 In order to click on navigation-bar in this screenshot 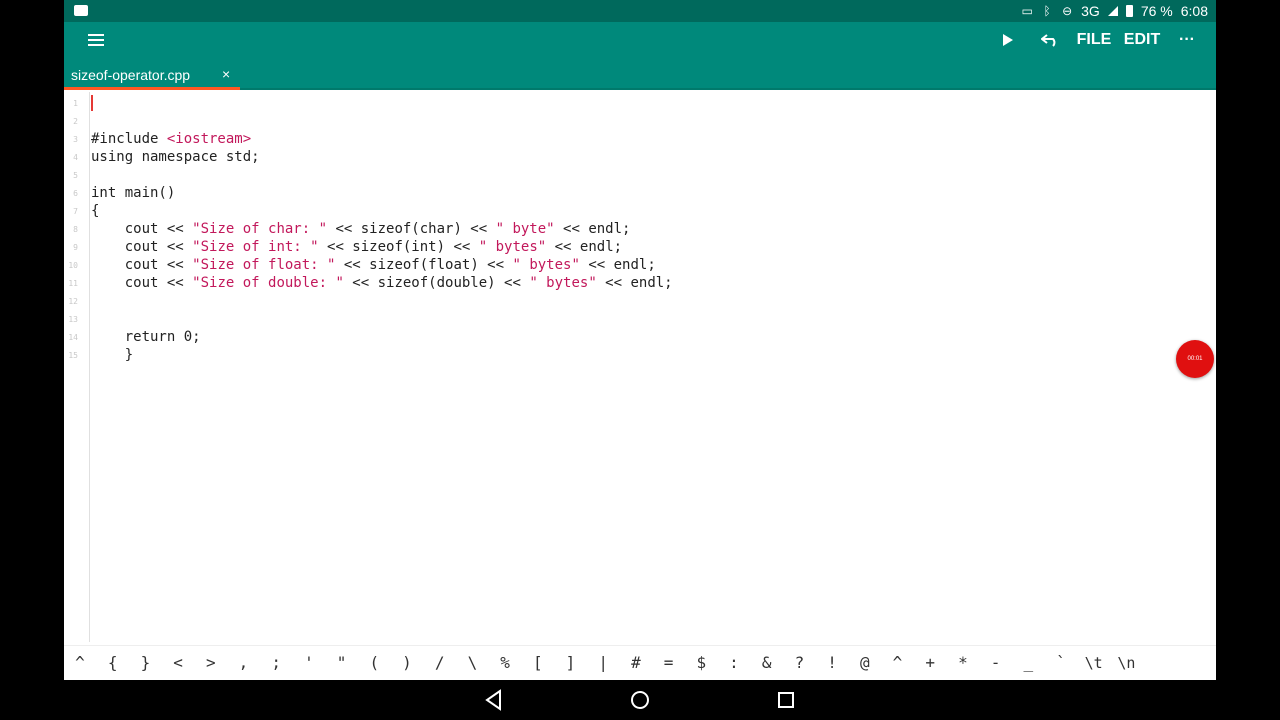, I will do `click(640, 700)`.